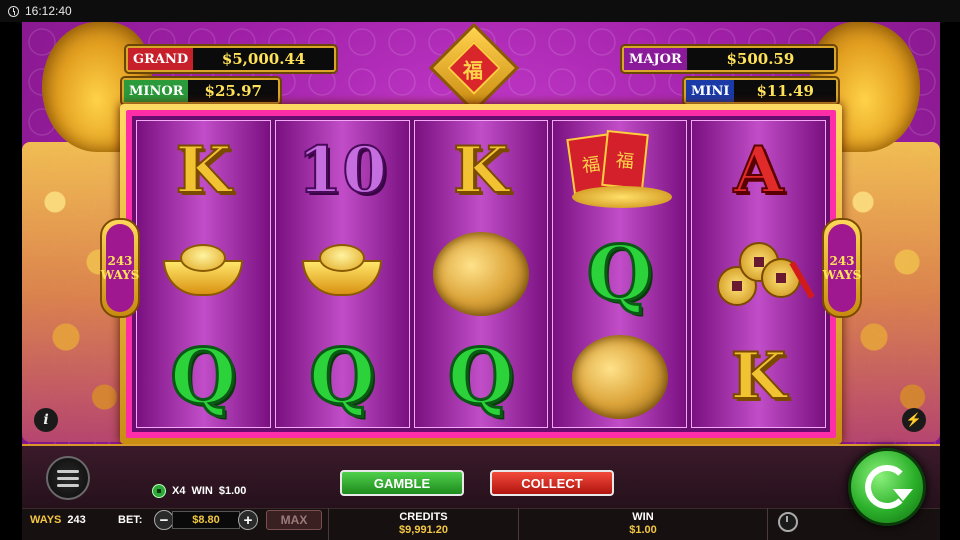 Image resolution: width=960 pixels, height=540 pixels. I want to click on reel-2: 10 Q, so click(342, 274).